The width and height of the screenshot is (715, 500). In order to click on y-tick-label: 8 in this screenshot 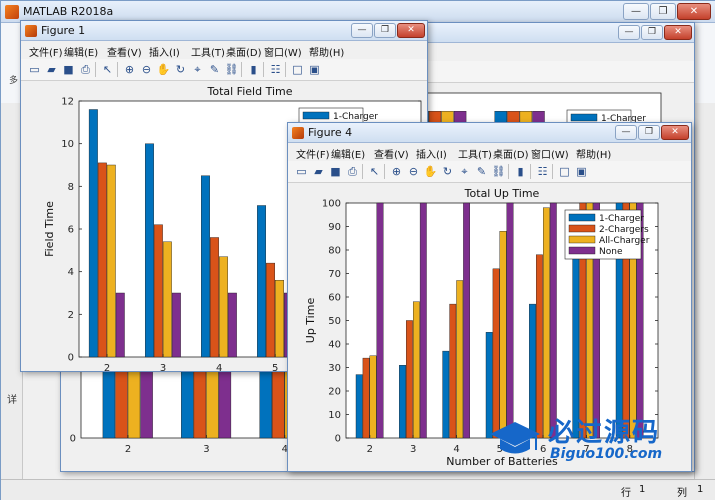, I will do `click(71, 187)`.